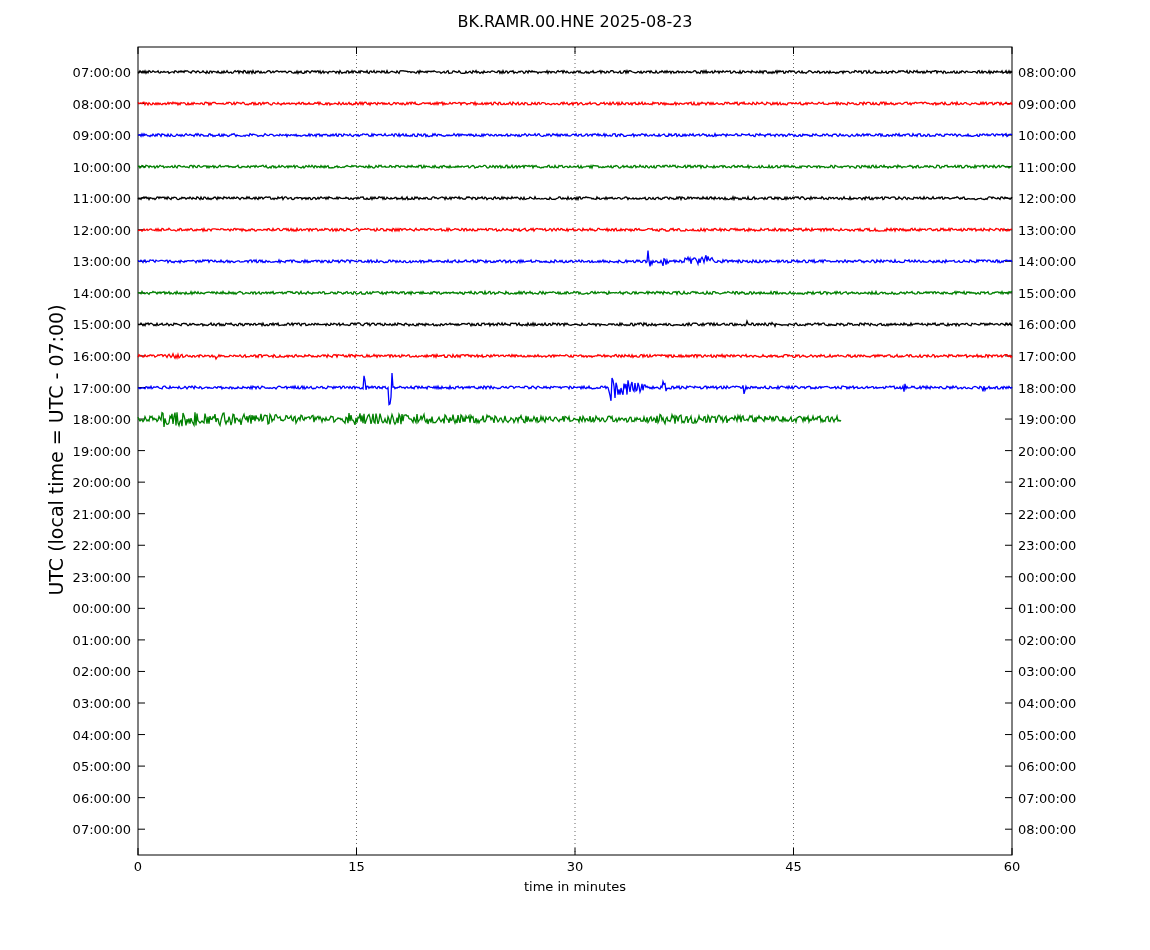  I want to click on x-tick-label: 45, so click(793, 866).